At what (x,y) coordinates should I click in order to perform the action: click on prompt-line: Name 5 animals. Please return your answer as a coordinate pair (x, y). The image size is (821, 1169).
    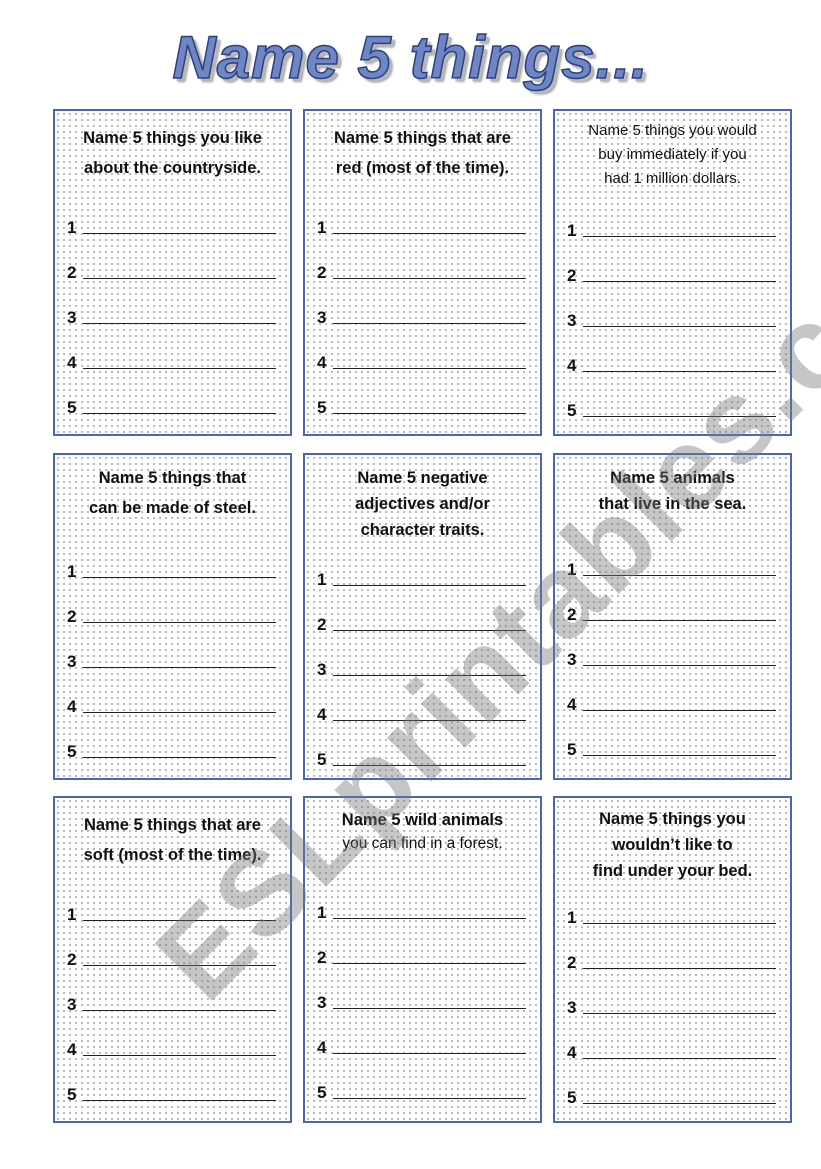
    Looking at the image, I should click on (672, 478).